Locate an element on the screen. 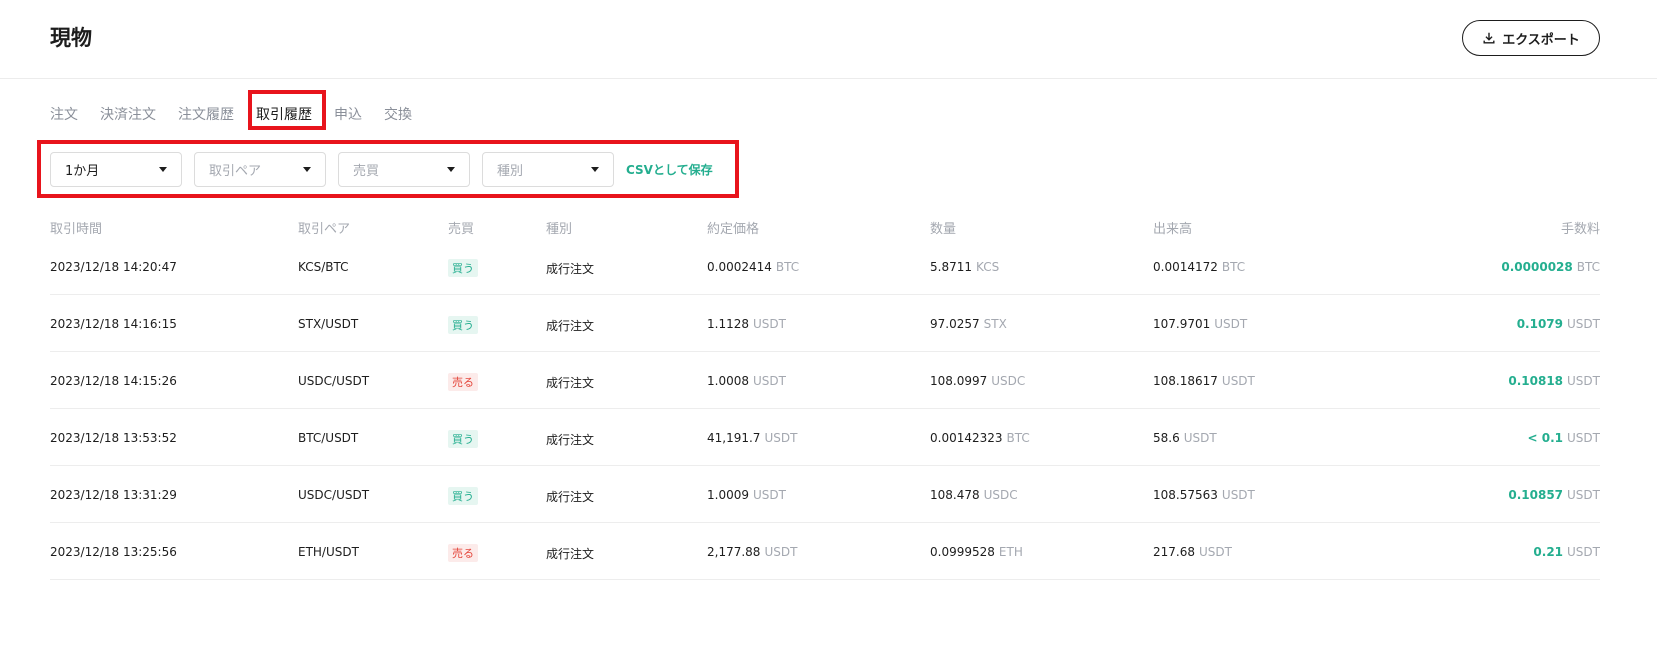 The height and width of the screenshot is (646, 1657). trade-pair: ETH/USDT is located at coordinates (328, 552).